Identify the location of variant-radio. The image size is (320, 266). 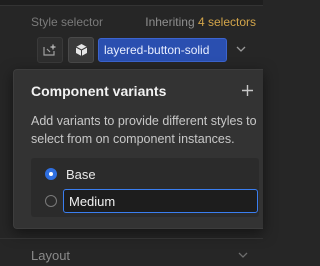
(51, 201).